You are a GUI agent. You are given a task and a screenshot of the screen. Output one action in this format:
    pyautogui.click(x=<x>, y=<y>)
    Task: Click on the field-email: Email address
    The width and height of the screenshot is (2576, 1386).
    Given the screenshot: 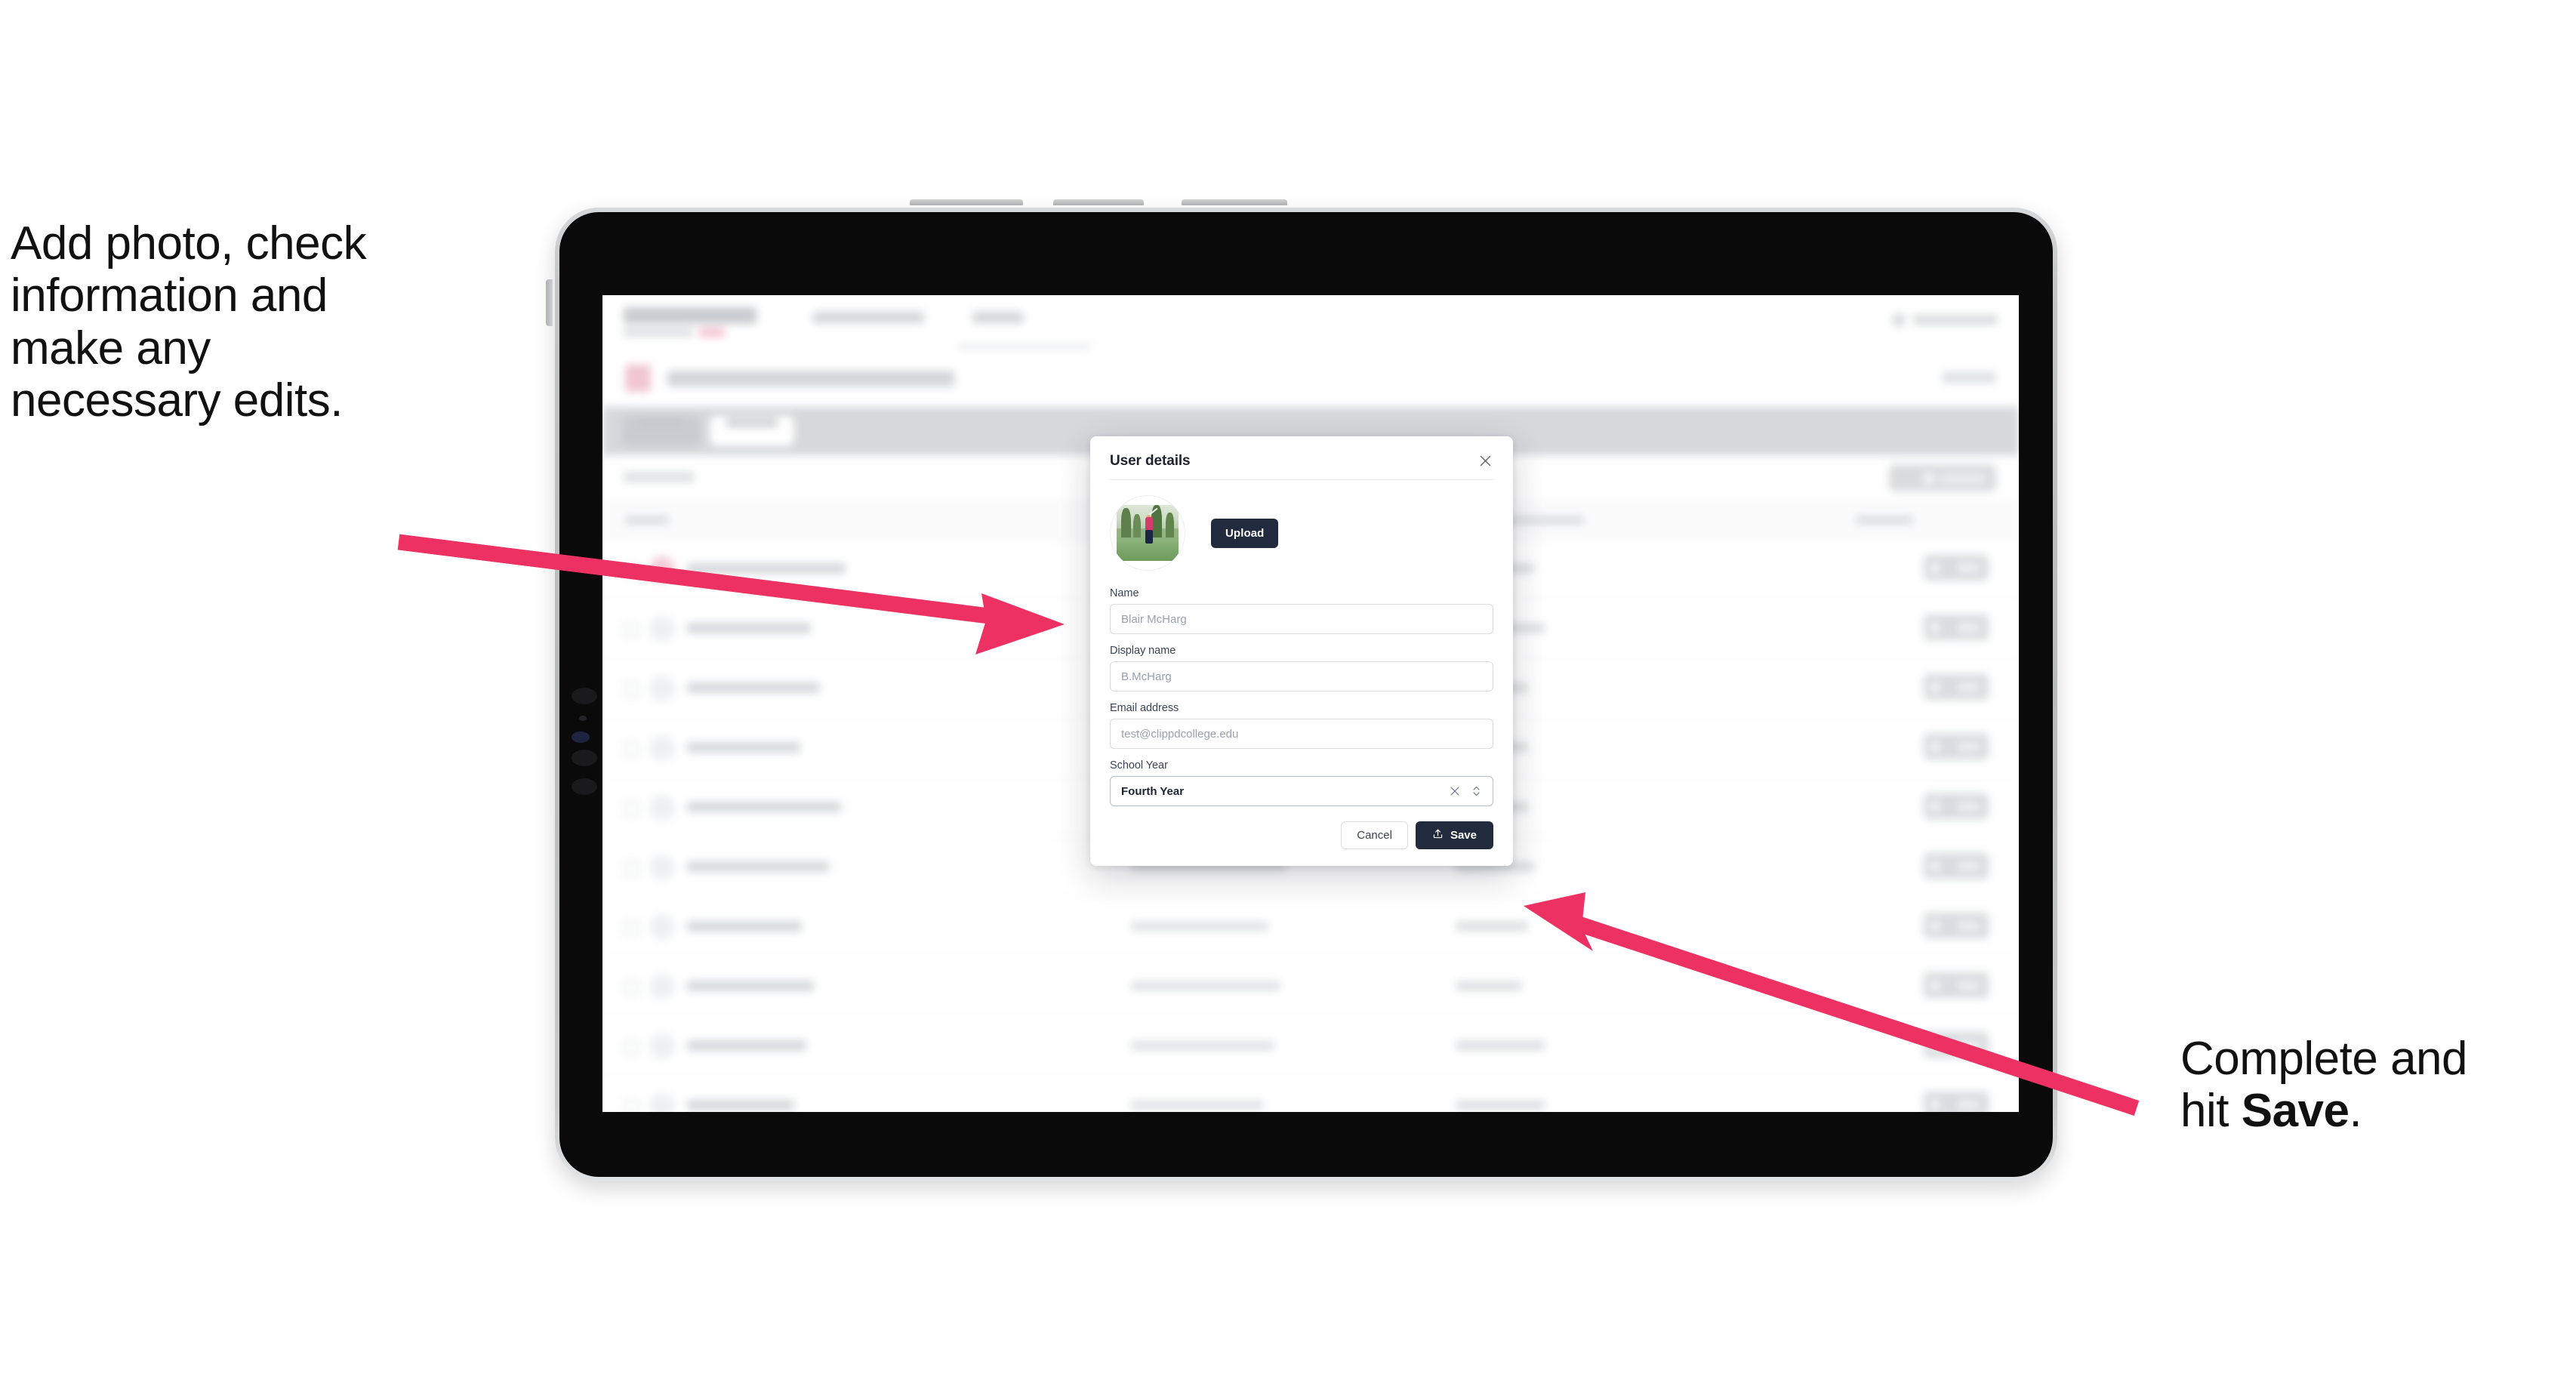 What is the action you would take?
    pyautogui.click(x=1301, y=725)
    